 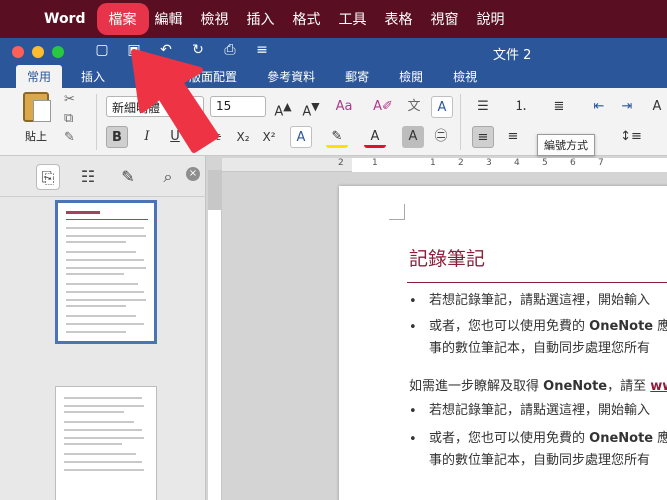 What do you see at coordinates (441, 137) in the screenshot?
I see `enclose-characters-icon: ㊁` at bounding box center [441, 137].